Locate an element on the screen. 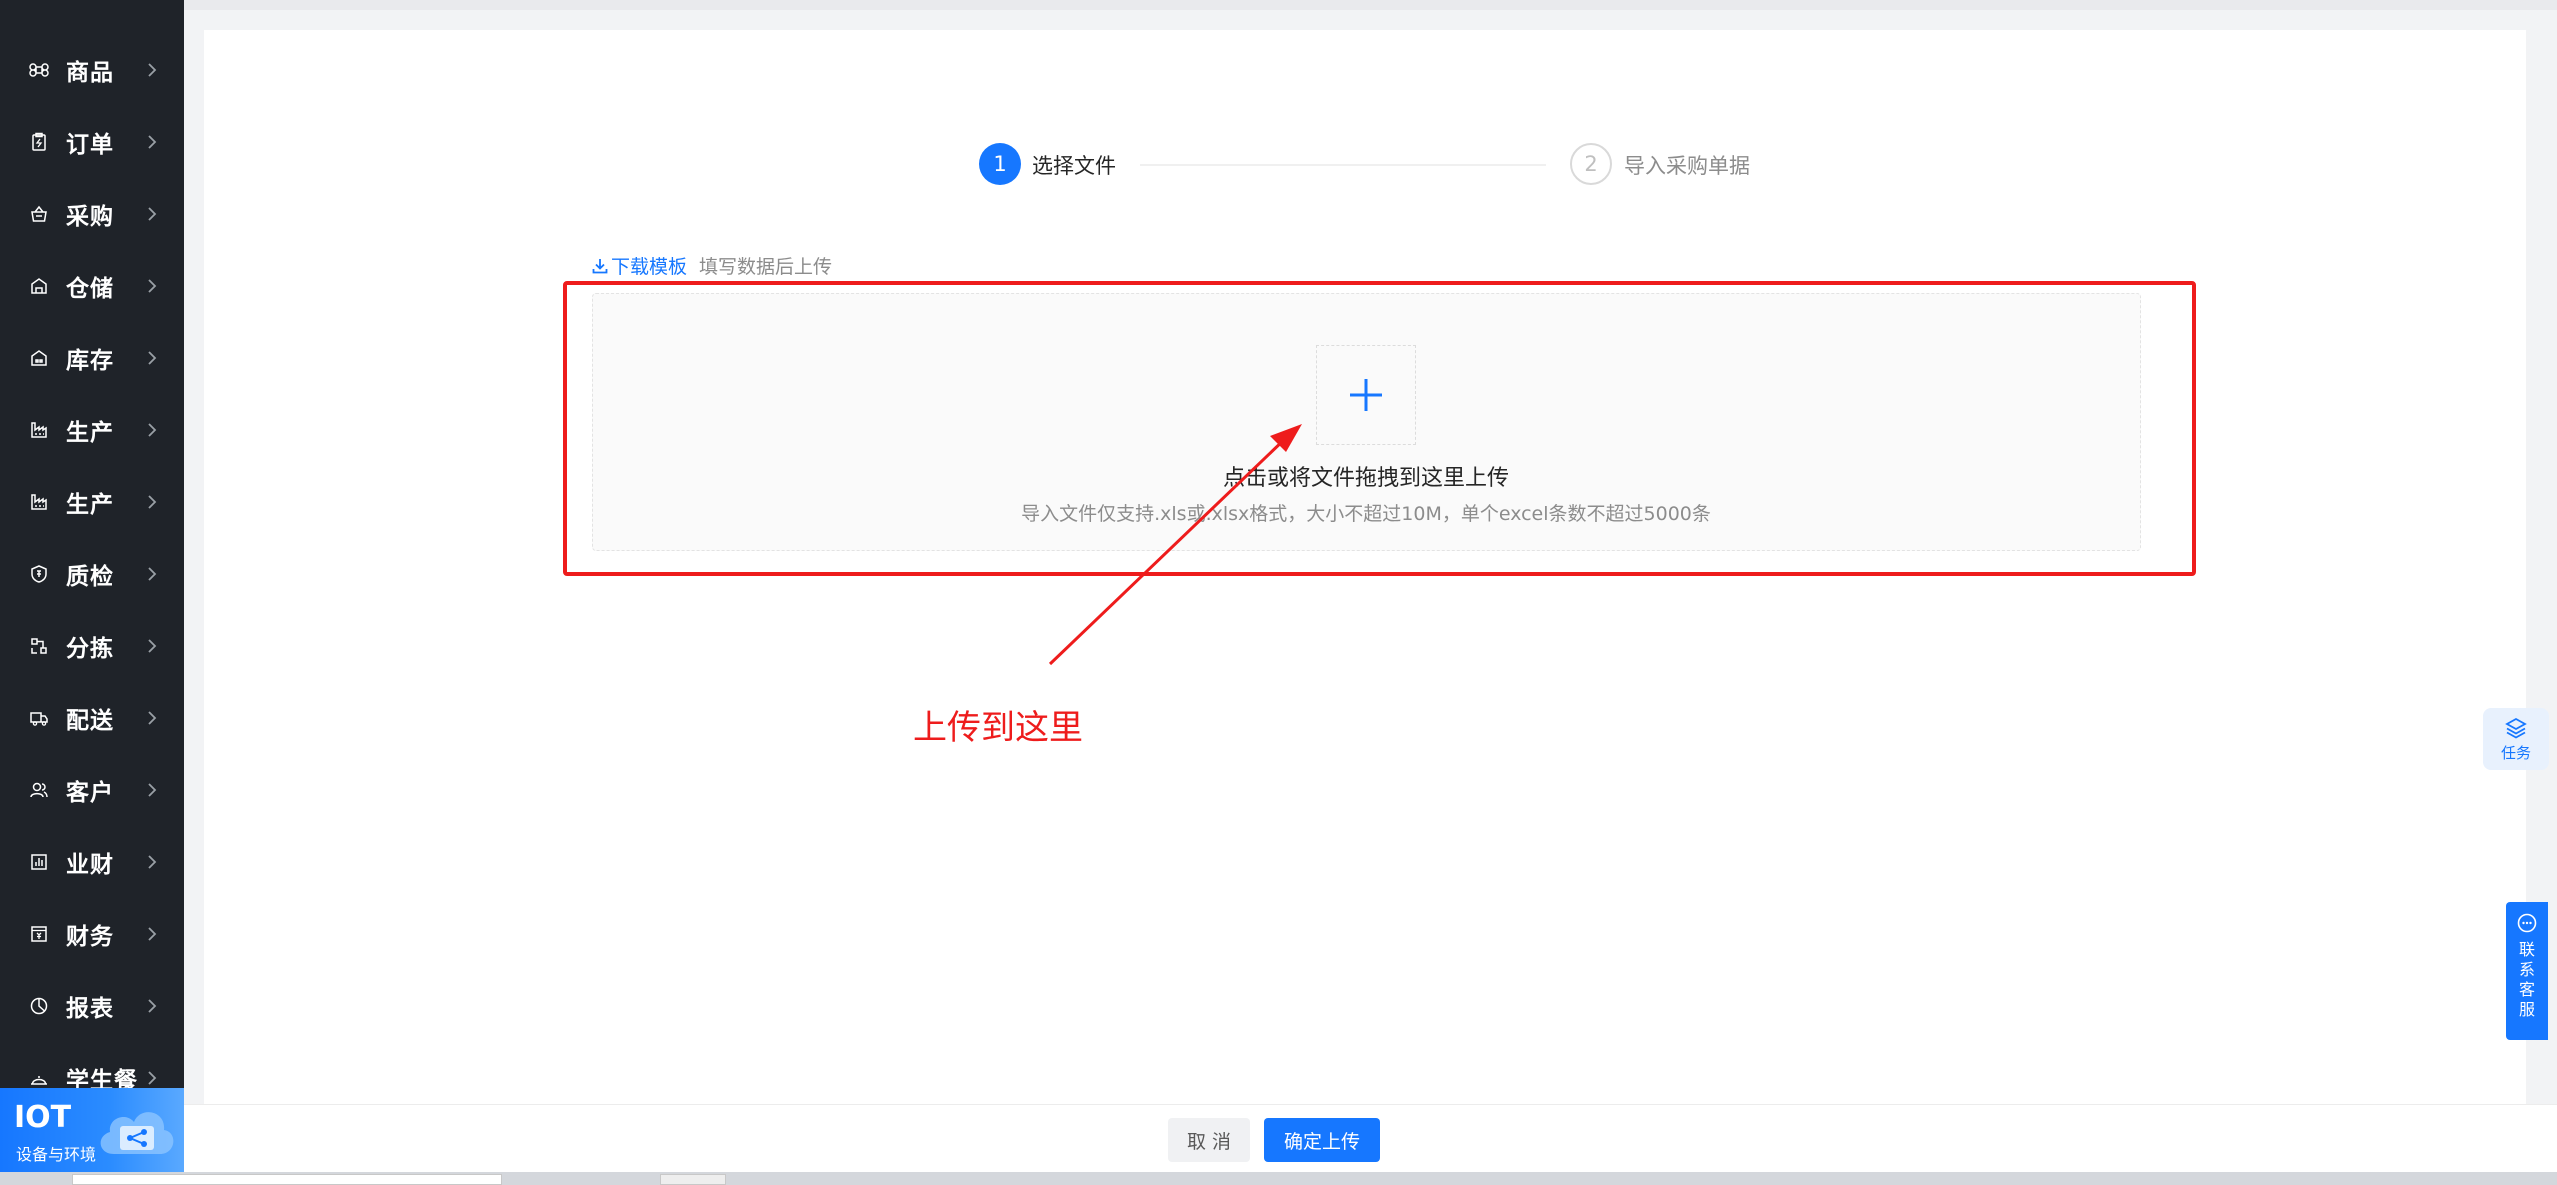  task-widget: 任务 is located at coordinates (2516, 739).